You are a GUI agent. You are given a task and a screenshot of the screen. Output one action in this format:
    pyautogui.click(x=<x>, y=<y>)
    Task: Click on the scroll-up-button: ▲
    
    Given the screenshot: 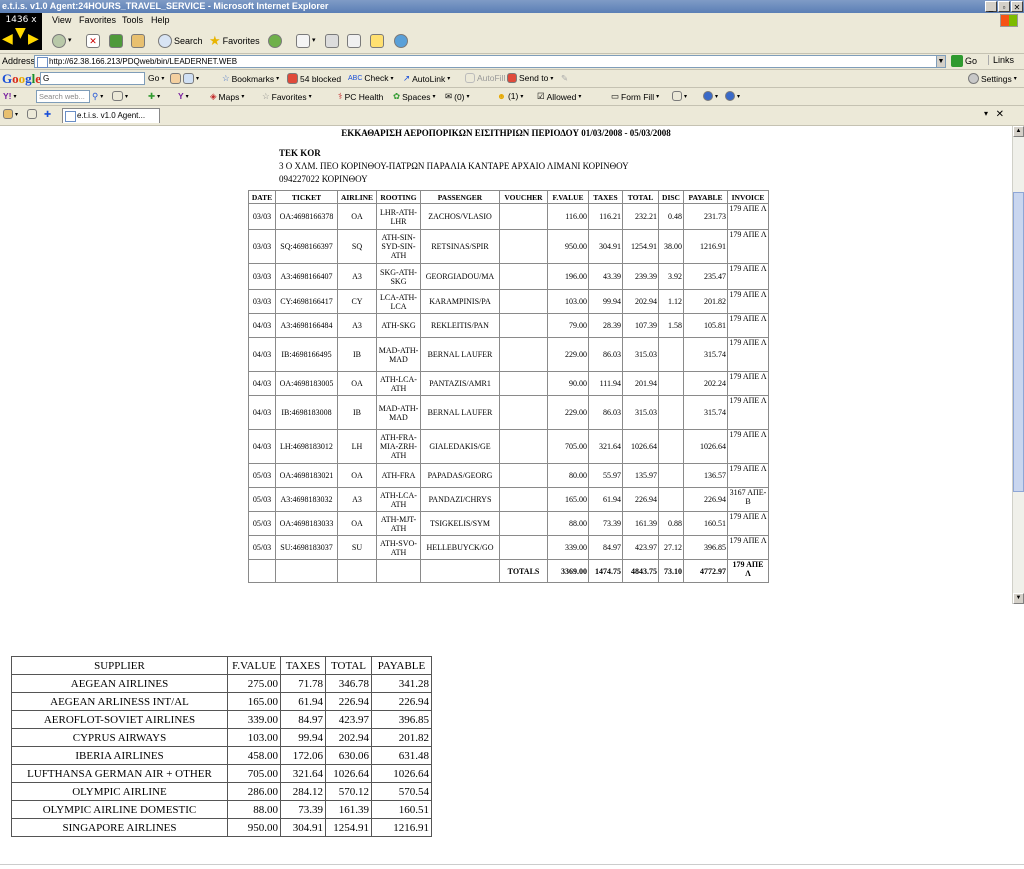 What is the action you would take?
    pyautogui.click(x=1018, y=131)
    